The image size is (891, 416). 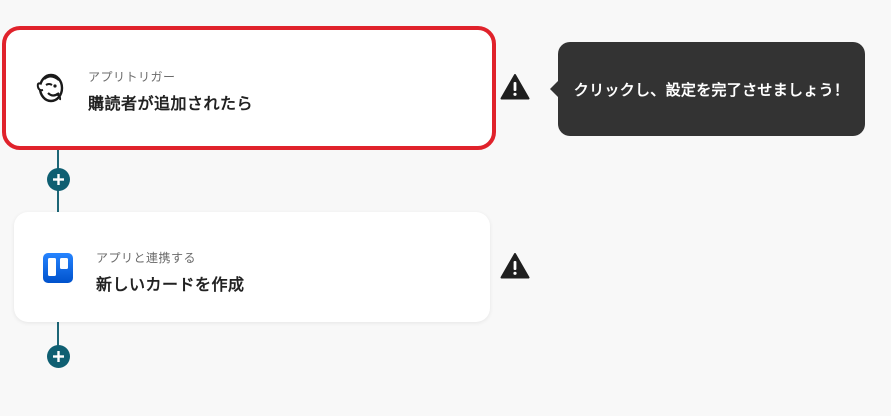 I want to click on step-title: 購読者が追加されたら, so click(x=171, y=103).